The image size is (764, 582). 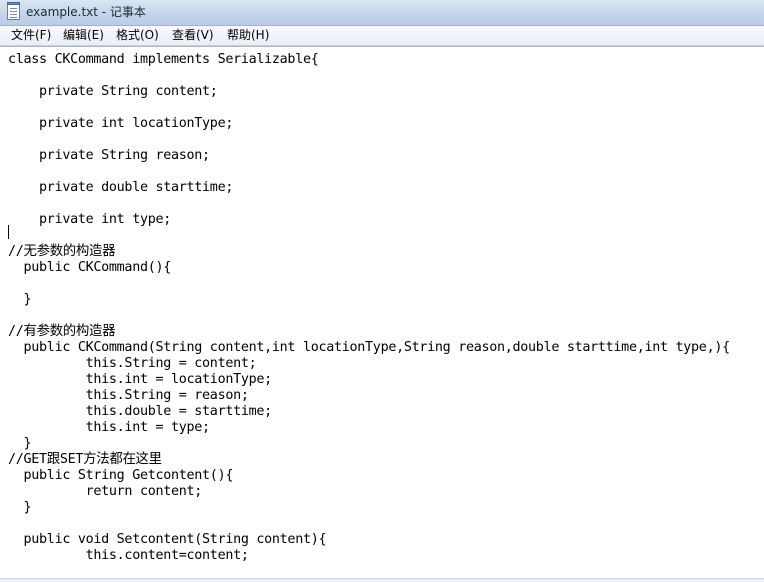 I want to click on menu-help: 帮助(H), so click(x=248, y=35).